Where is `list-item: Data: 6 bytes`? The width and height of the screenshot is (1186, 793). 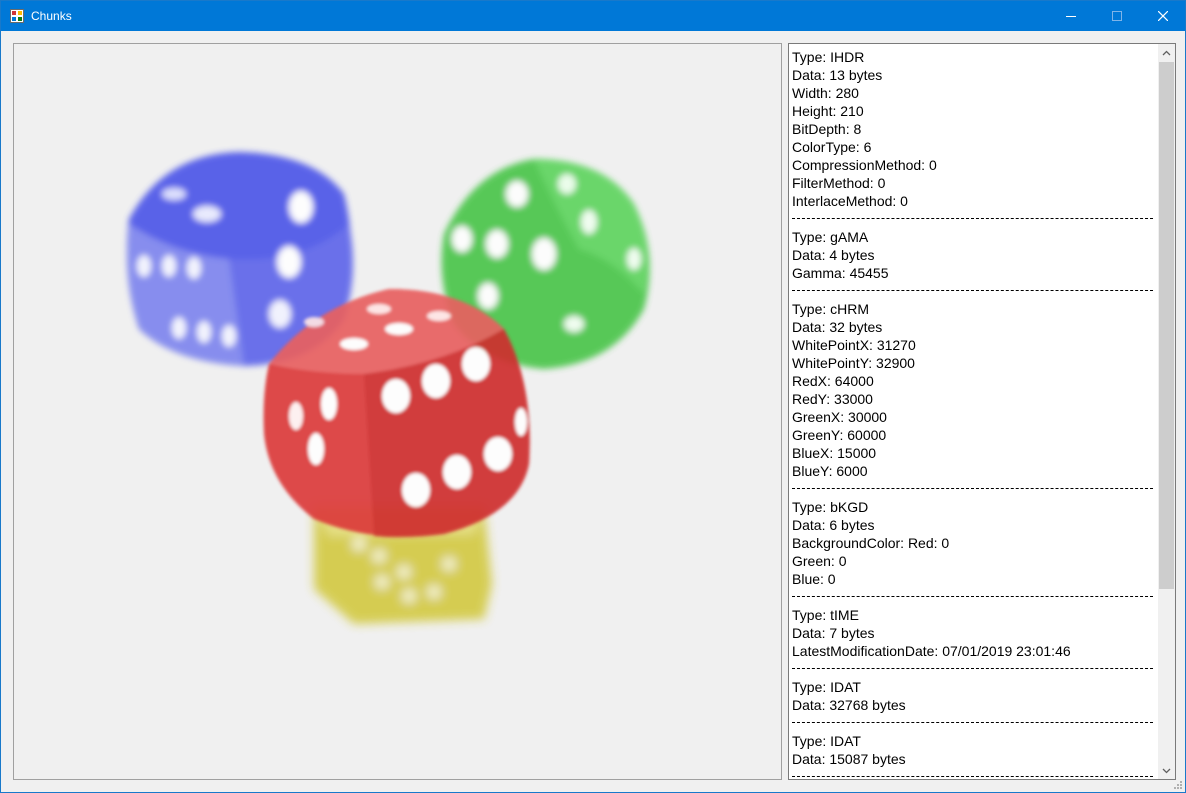 list-item: Data: 6 bytes is located at coordinates (972, 525).